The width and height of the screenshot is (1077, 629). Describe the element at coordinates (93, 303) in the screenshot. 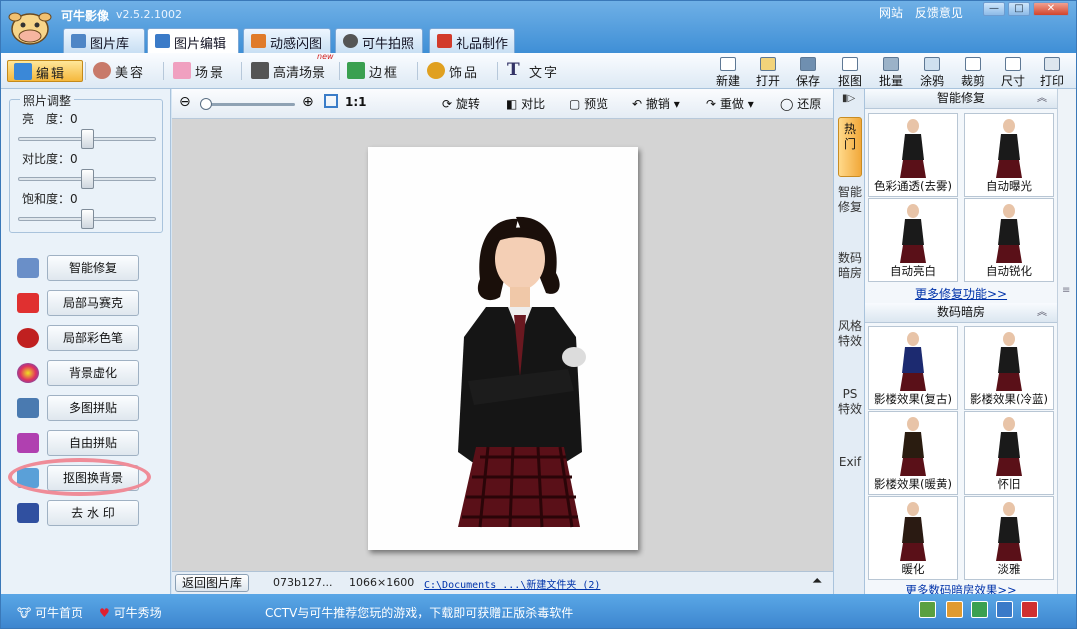

I see `mosaic-button: 局部马赛克` at that location.